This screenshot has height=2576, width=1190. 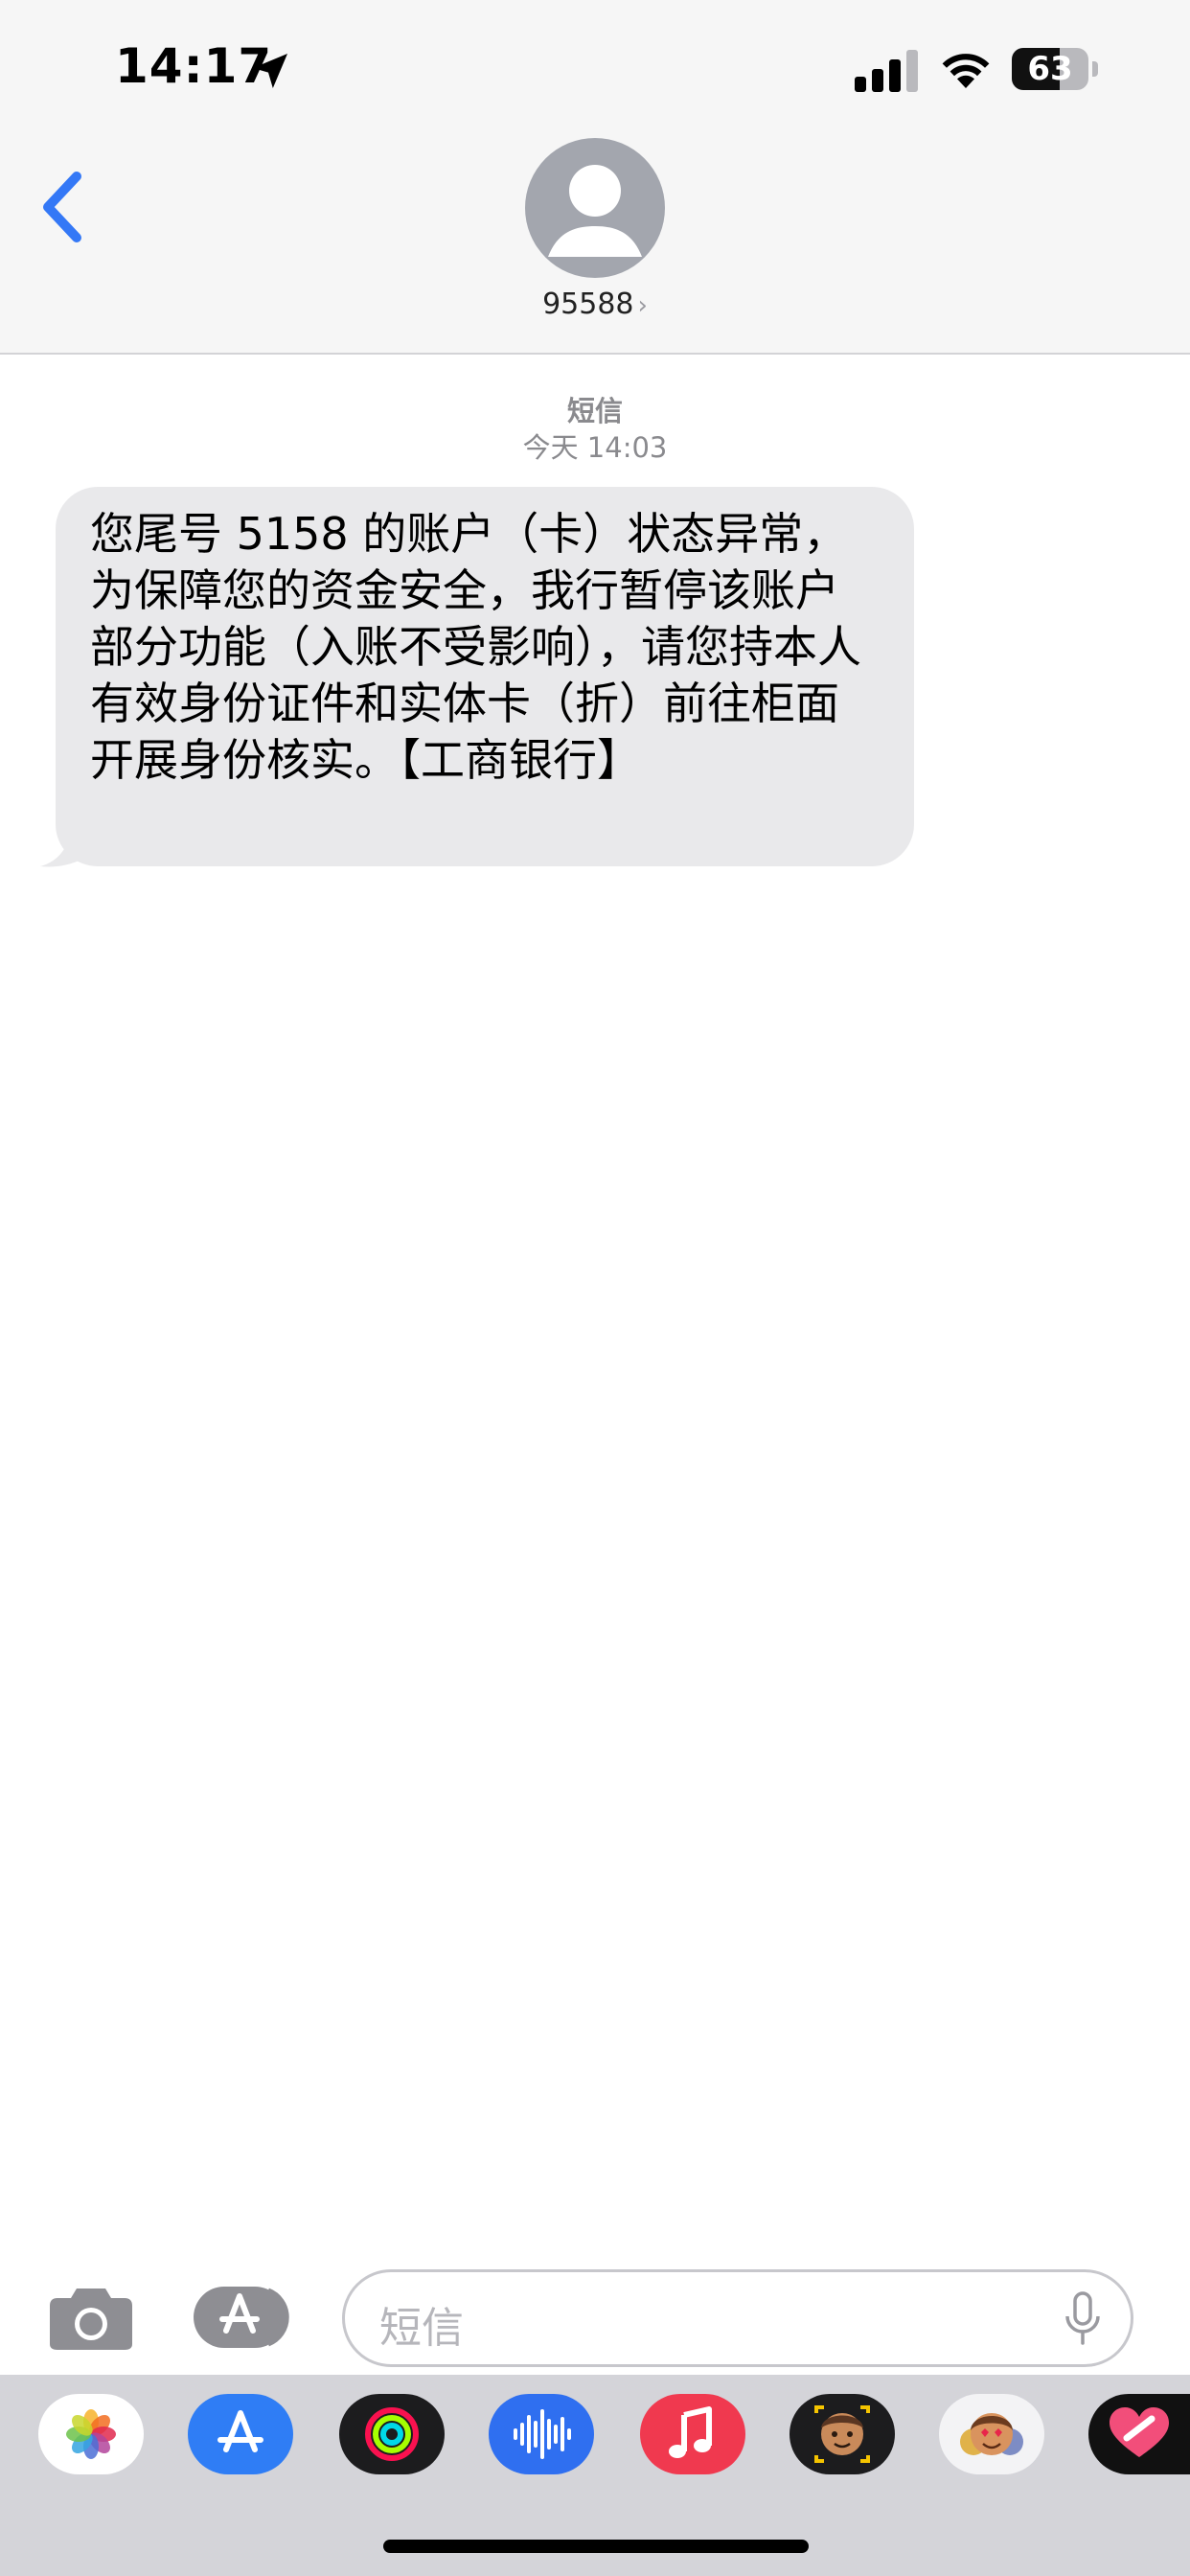 I want to click on cellular-signal-icon, so click(x=887, y=71).